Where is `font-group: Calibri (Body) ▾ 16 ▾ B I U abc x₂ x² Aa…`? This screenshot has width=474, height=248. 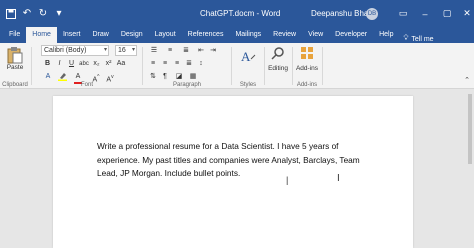
font-group: Calibri (Body) ▾ 16 ▾ B I U abc x₂ x² Aa… is located at coordinates (87, 66).